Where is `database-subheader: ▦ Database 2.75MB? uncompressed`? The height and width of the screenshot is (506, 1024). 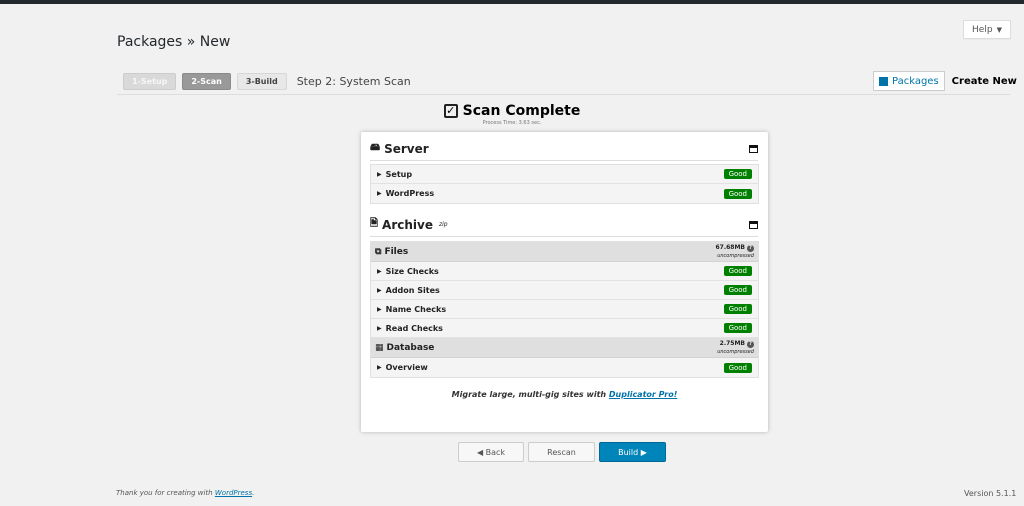 database-subheader: ▦ Database 2.75MB? uncompressed is located at coordinates (564, 348).